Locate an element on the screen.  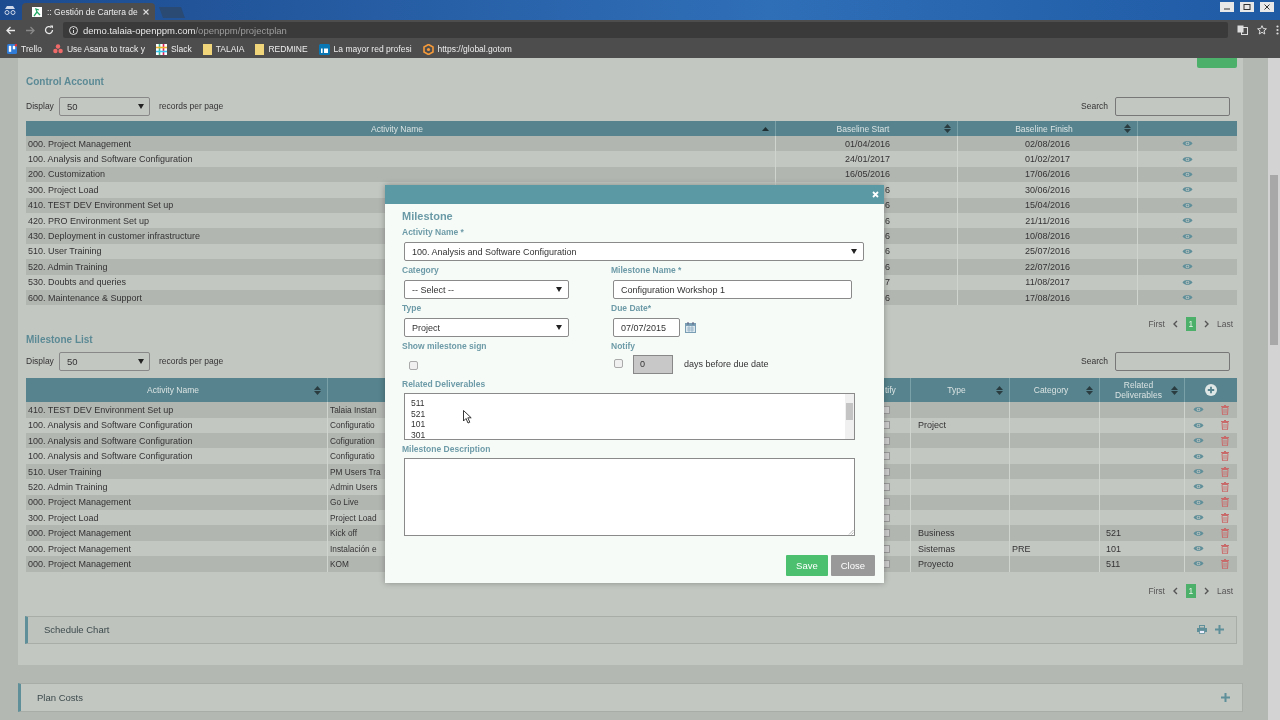
resize-grip-icon is located at coordinates (851, 532).